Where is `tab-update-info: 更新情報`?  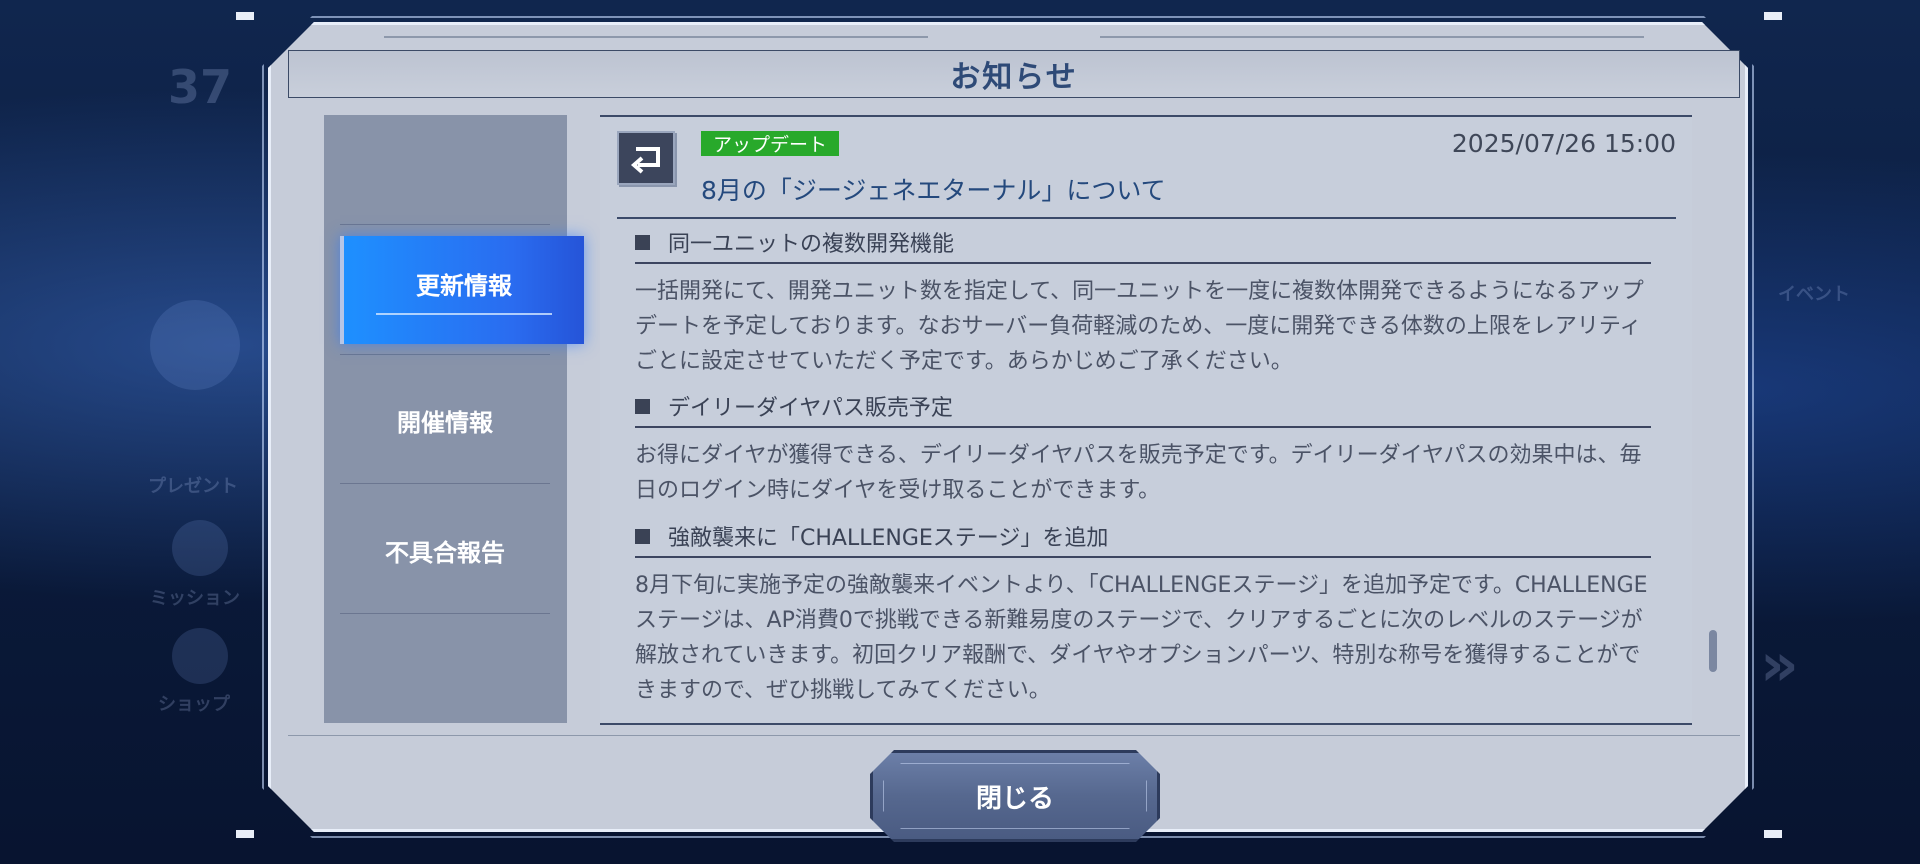 tab-update-info: 更新情報 is located at coordinates (462, 290).